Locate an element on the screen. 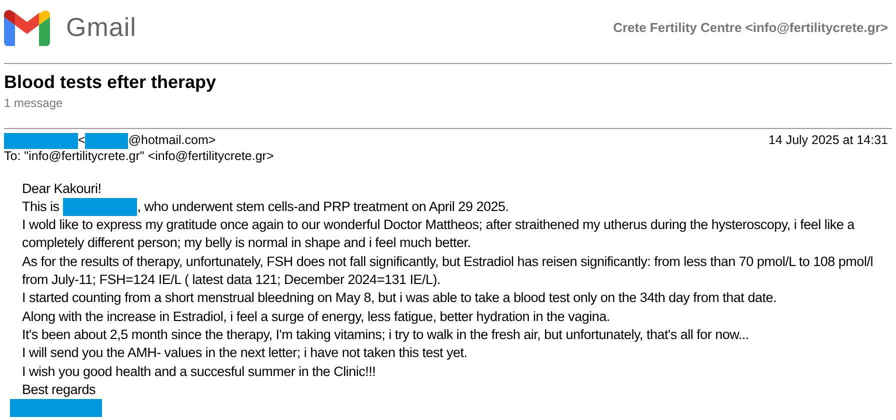  recipient-text: To: "info@fertilitycrete.gr" <info@fertilitycrete.gr> is located at coordinates (139, 156).